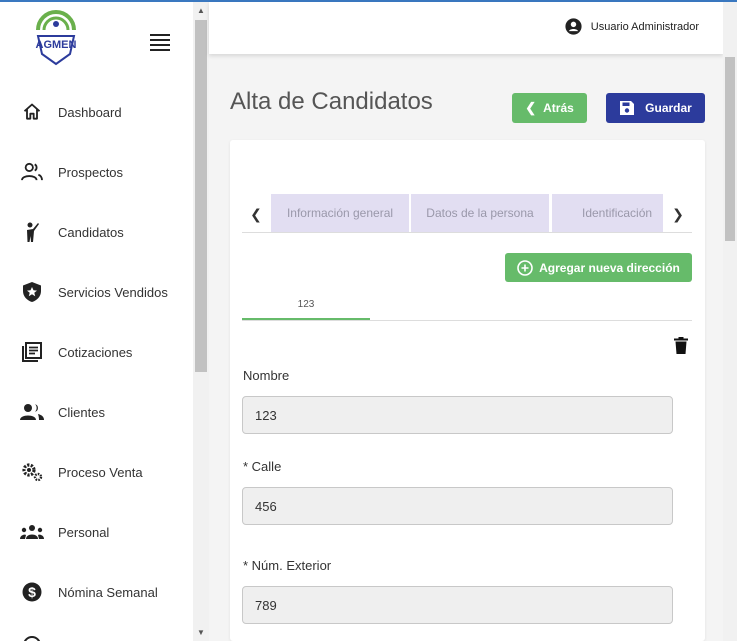 This screenshot has width=737, height=641. I want to click on sidebar-item-label: Candidatos, so click(91, 232).